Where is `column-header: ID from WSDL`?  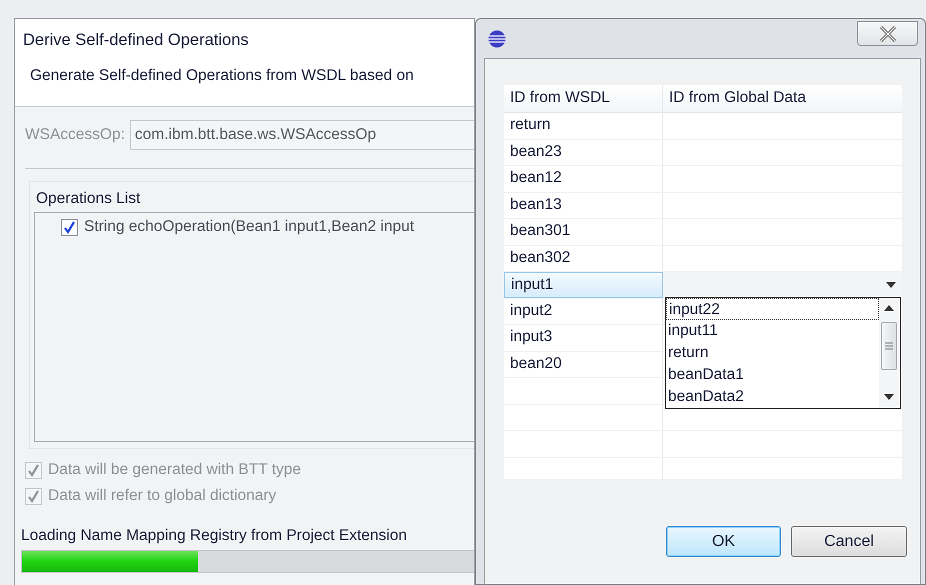 column-header: ID from WSDL is located at coordinates (583, 98).